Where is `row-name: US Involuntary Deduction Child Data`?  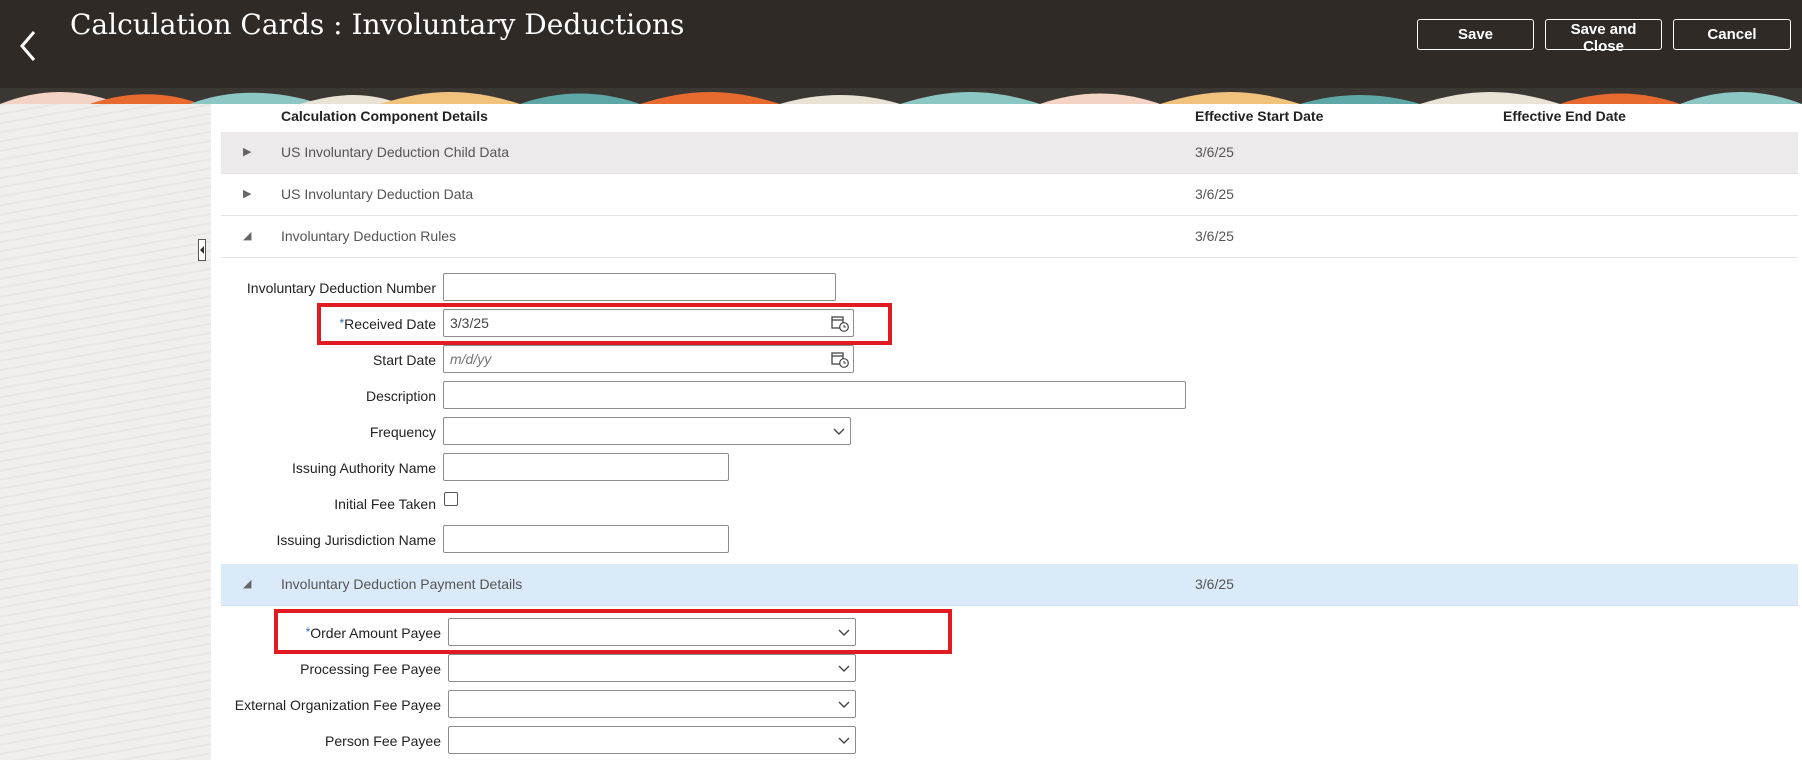 row-name: US Involuntary Deduction Child Data is located at coordinates (395, 152).